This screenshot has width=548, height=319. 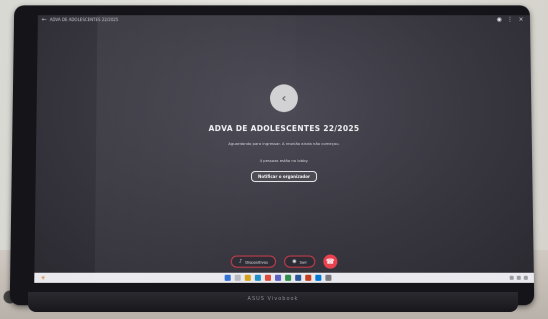 What do you see at coordinates (284, 177) in the screenshot?
I see `notify-organizer-button: Notificar o organizador` at bounding box center [284, 177].